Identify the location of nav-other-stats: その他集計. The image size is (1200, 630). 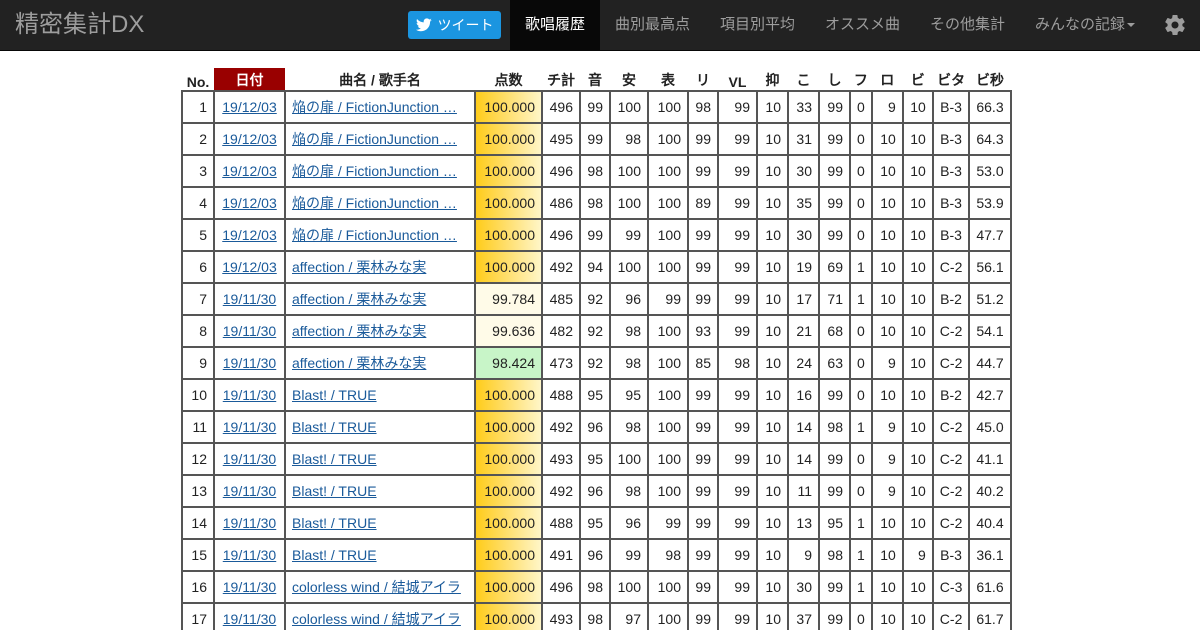
(967, 25).